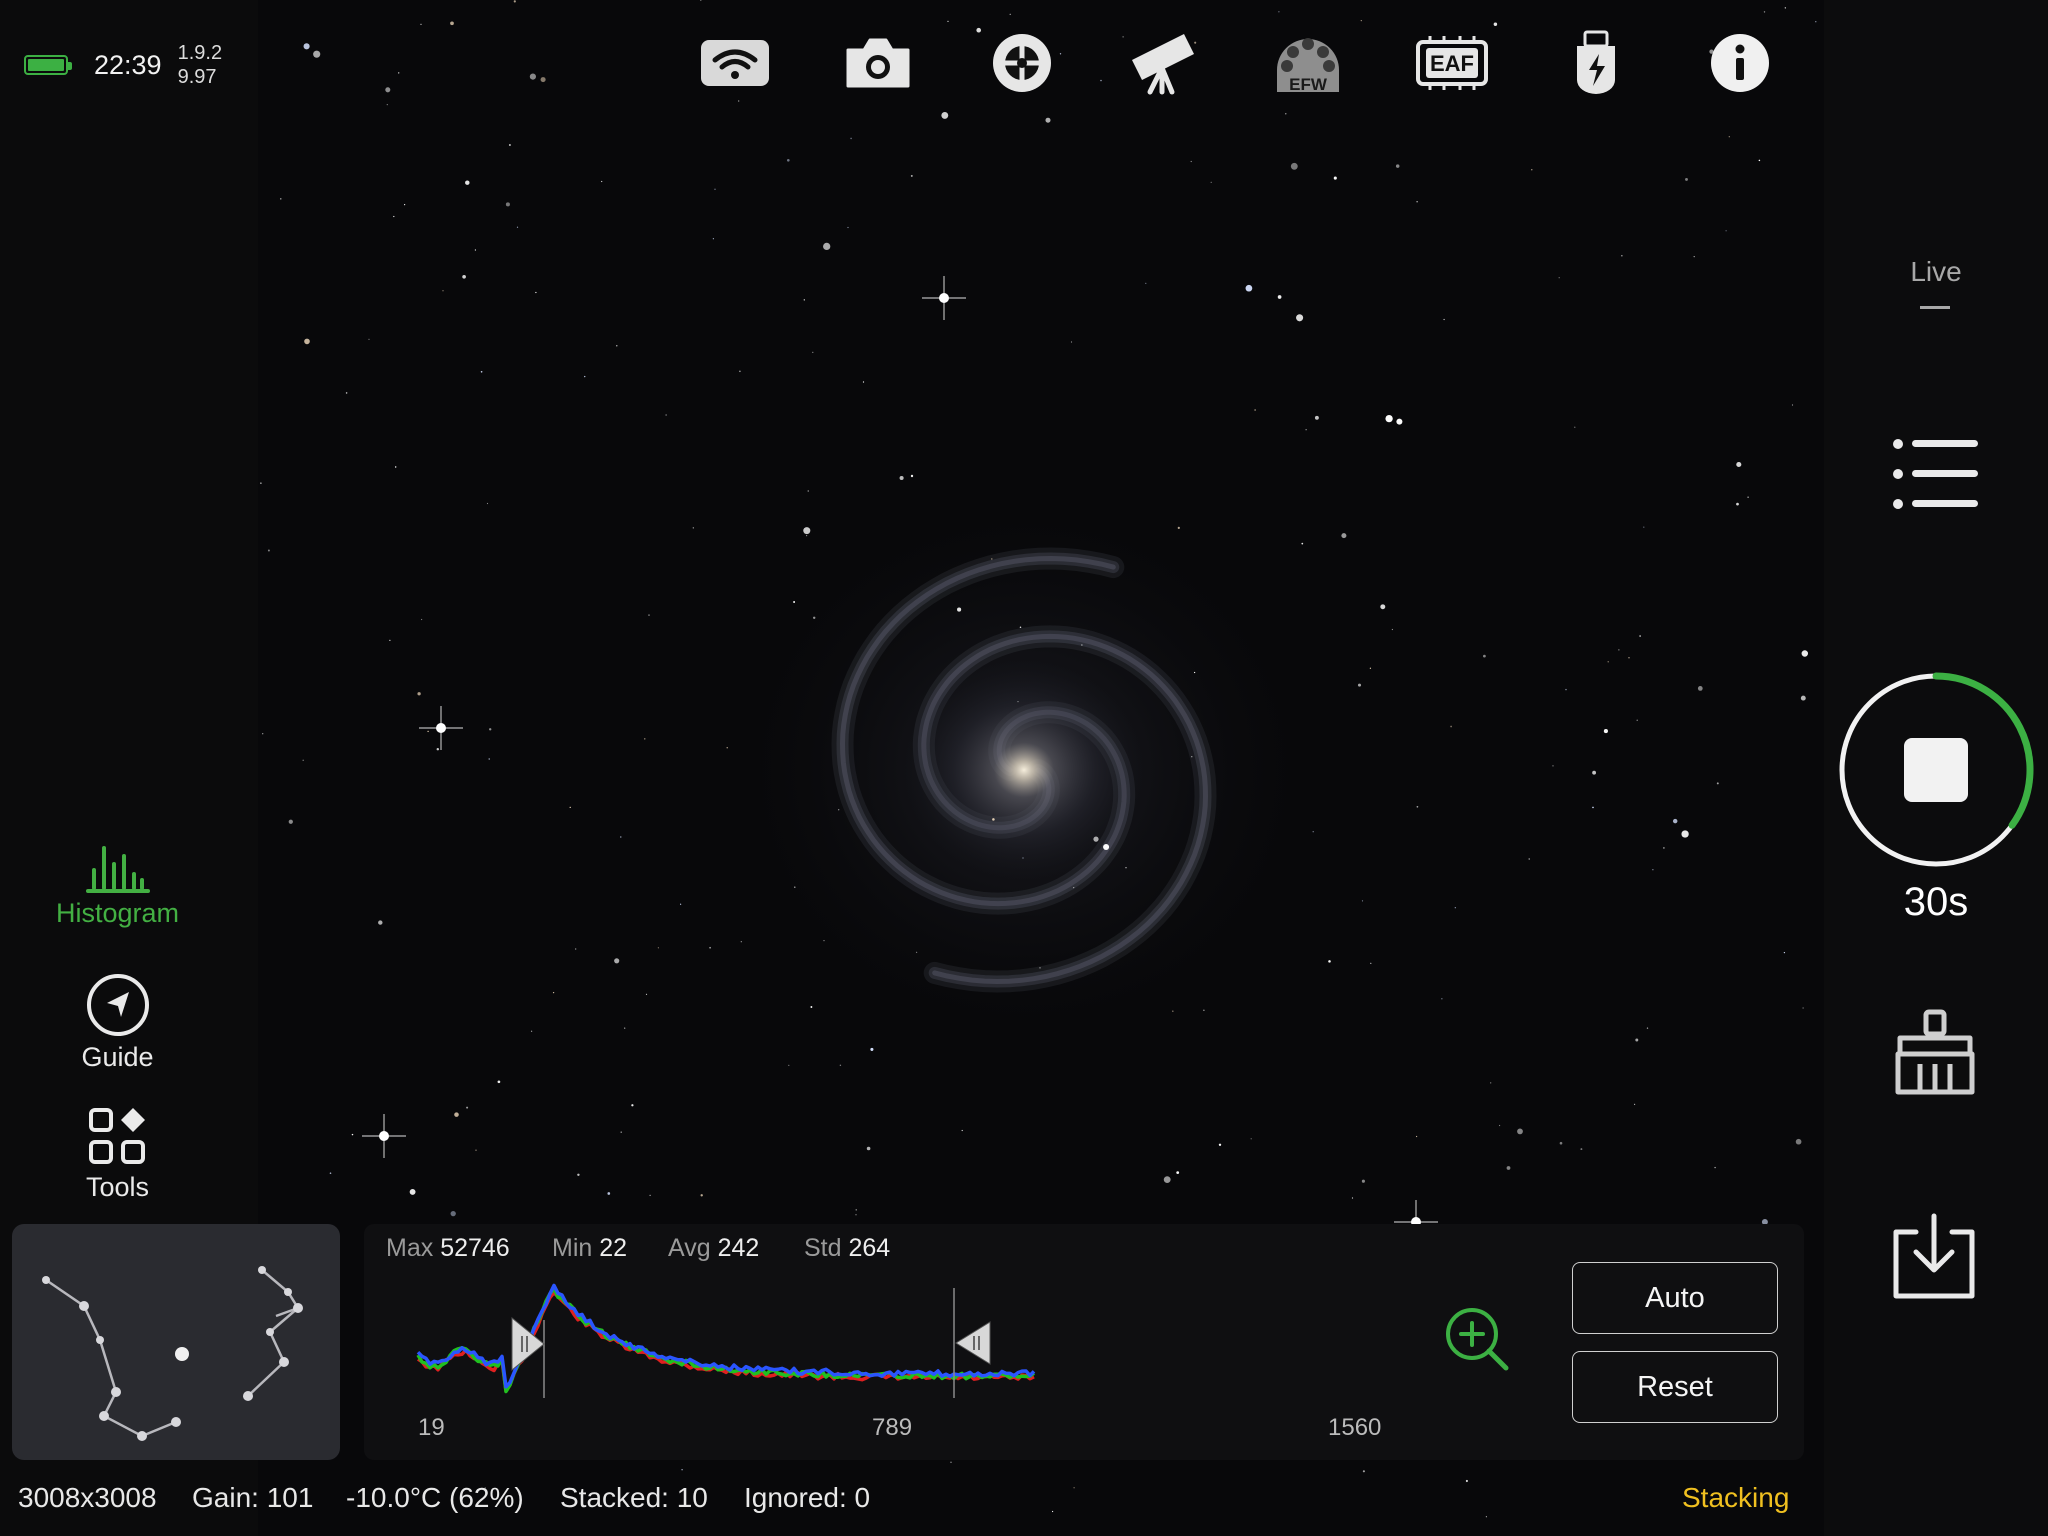 The width and height of the screenshot is (2048, 1536). Describe the element at coordinates (435, 1497) in the screenshot. I see `temperature-text: -10.0°C (62%)` at that location.